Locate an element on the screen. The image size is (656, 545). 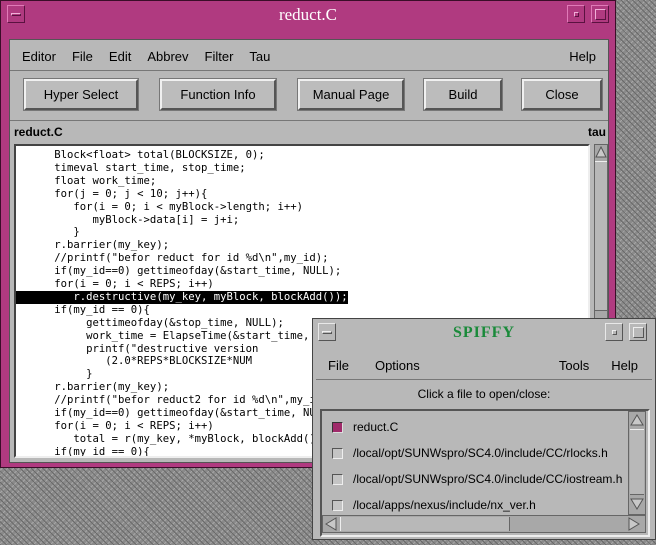
file-item: reduct.C is located at coordinates (365, 427).